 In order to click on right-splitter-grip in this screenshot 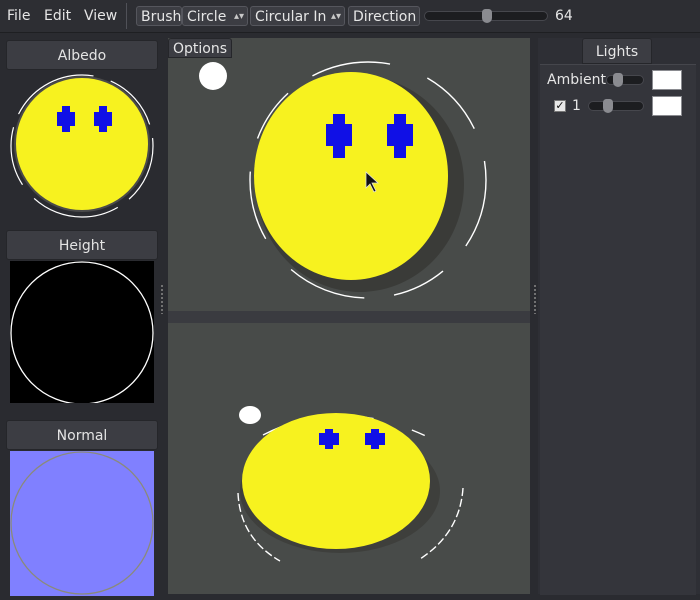, I will do `click(535, 299)`.